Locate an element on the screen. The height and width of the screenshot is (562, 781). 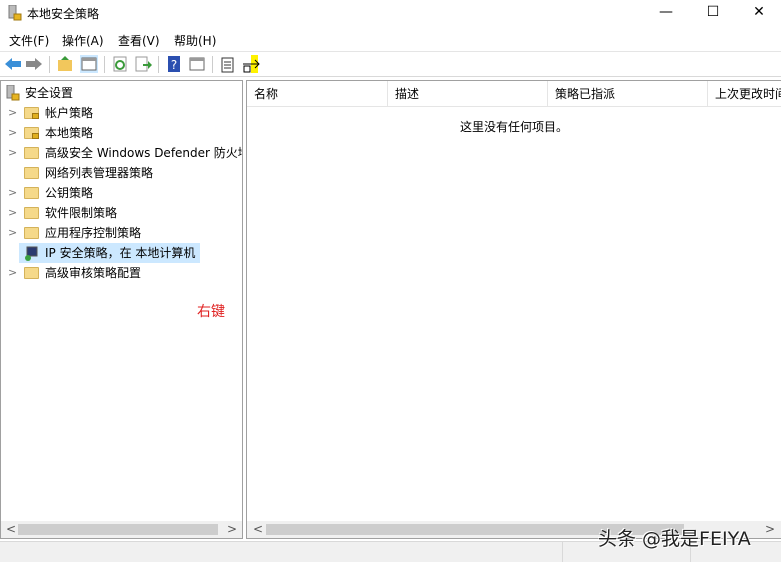
tree-root: 安全设置 is located at coordinates (121, 93).